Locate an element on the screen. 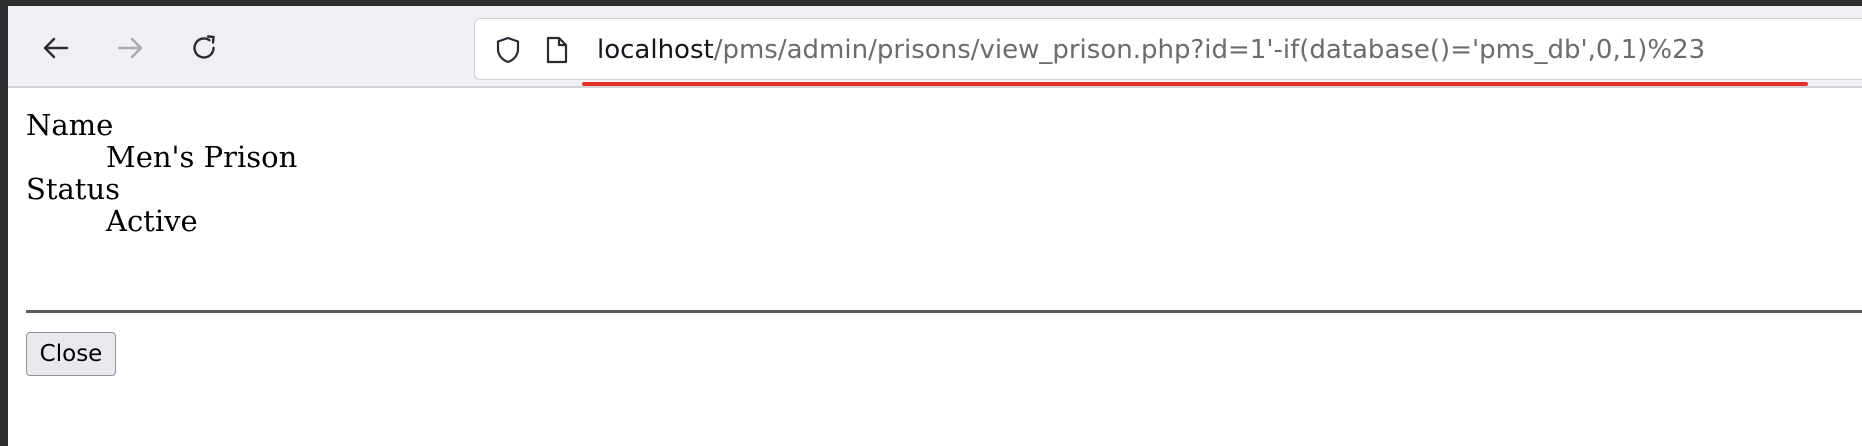 Image resolution: width=1862 pixels, height=446 pixels. page-icon is located at coordinates (557, 50).